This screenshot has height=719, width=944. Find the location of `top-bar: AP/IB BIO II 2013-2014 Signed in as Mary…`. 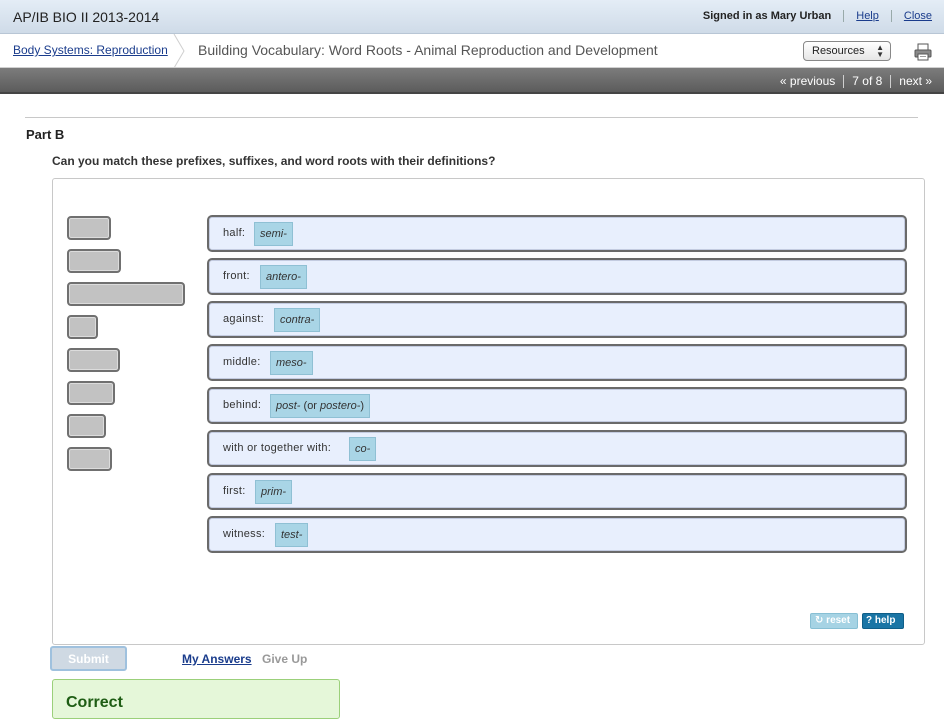

top-bar: AP/IB BIO II 2013-2014 Signed in as Mary… is located at coordinates (472, 17).